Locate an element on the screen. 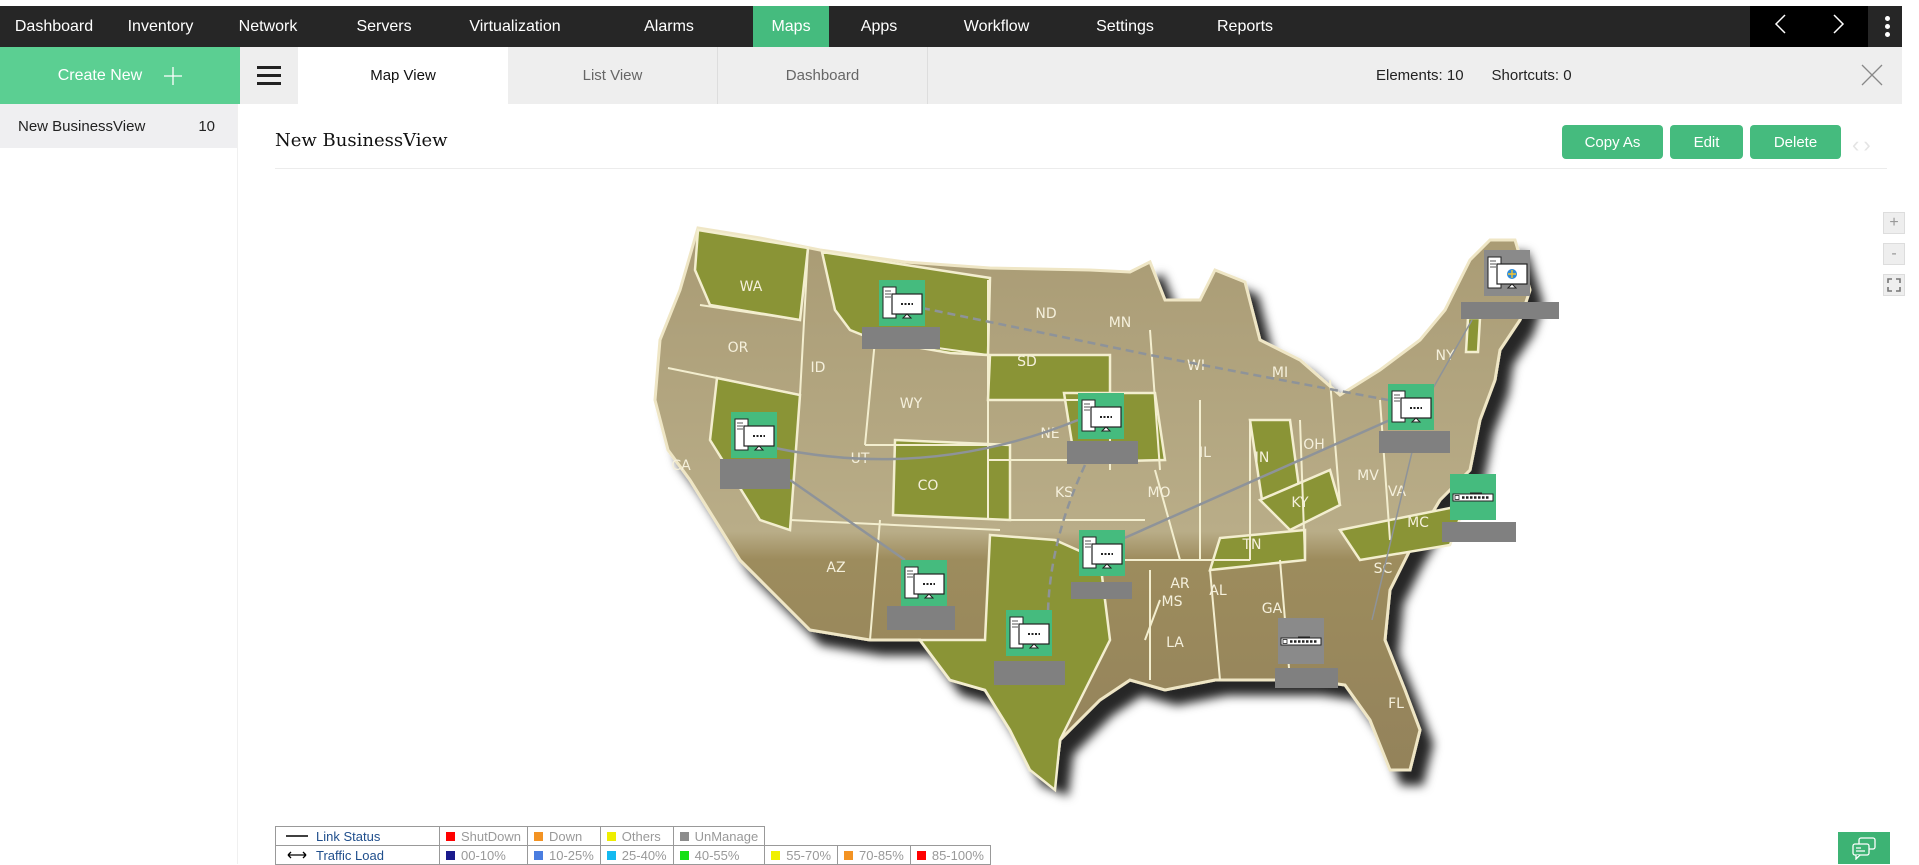 The width and height of the screenshot is (1919, 865). legend-item: ShutDown is located at coordinates (483, 836).